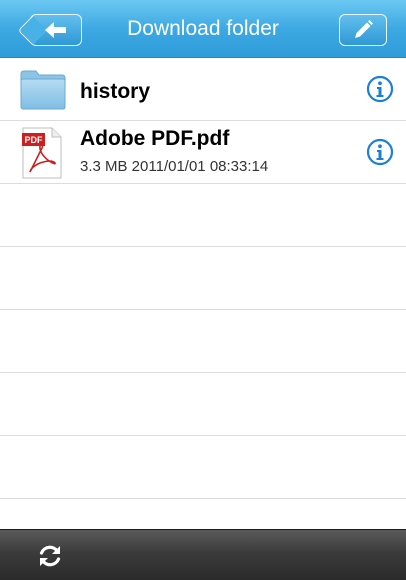 The width and height of the screenshot is (406, 580). What do you see at coordinates (43, 90) in the screenshot?
I see `folder-icon` at bounding box center [43, 90].